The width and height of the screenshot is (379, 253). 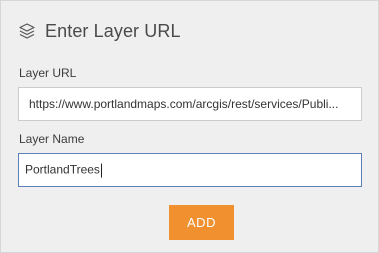 I want to click on layer-name-text-wrap: PortlandTrees, so click(x=63, y=170).